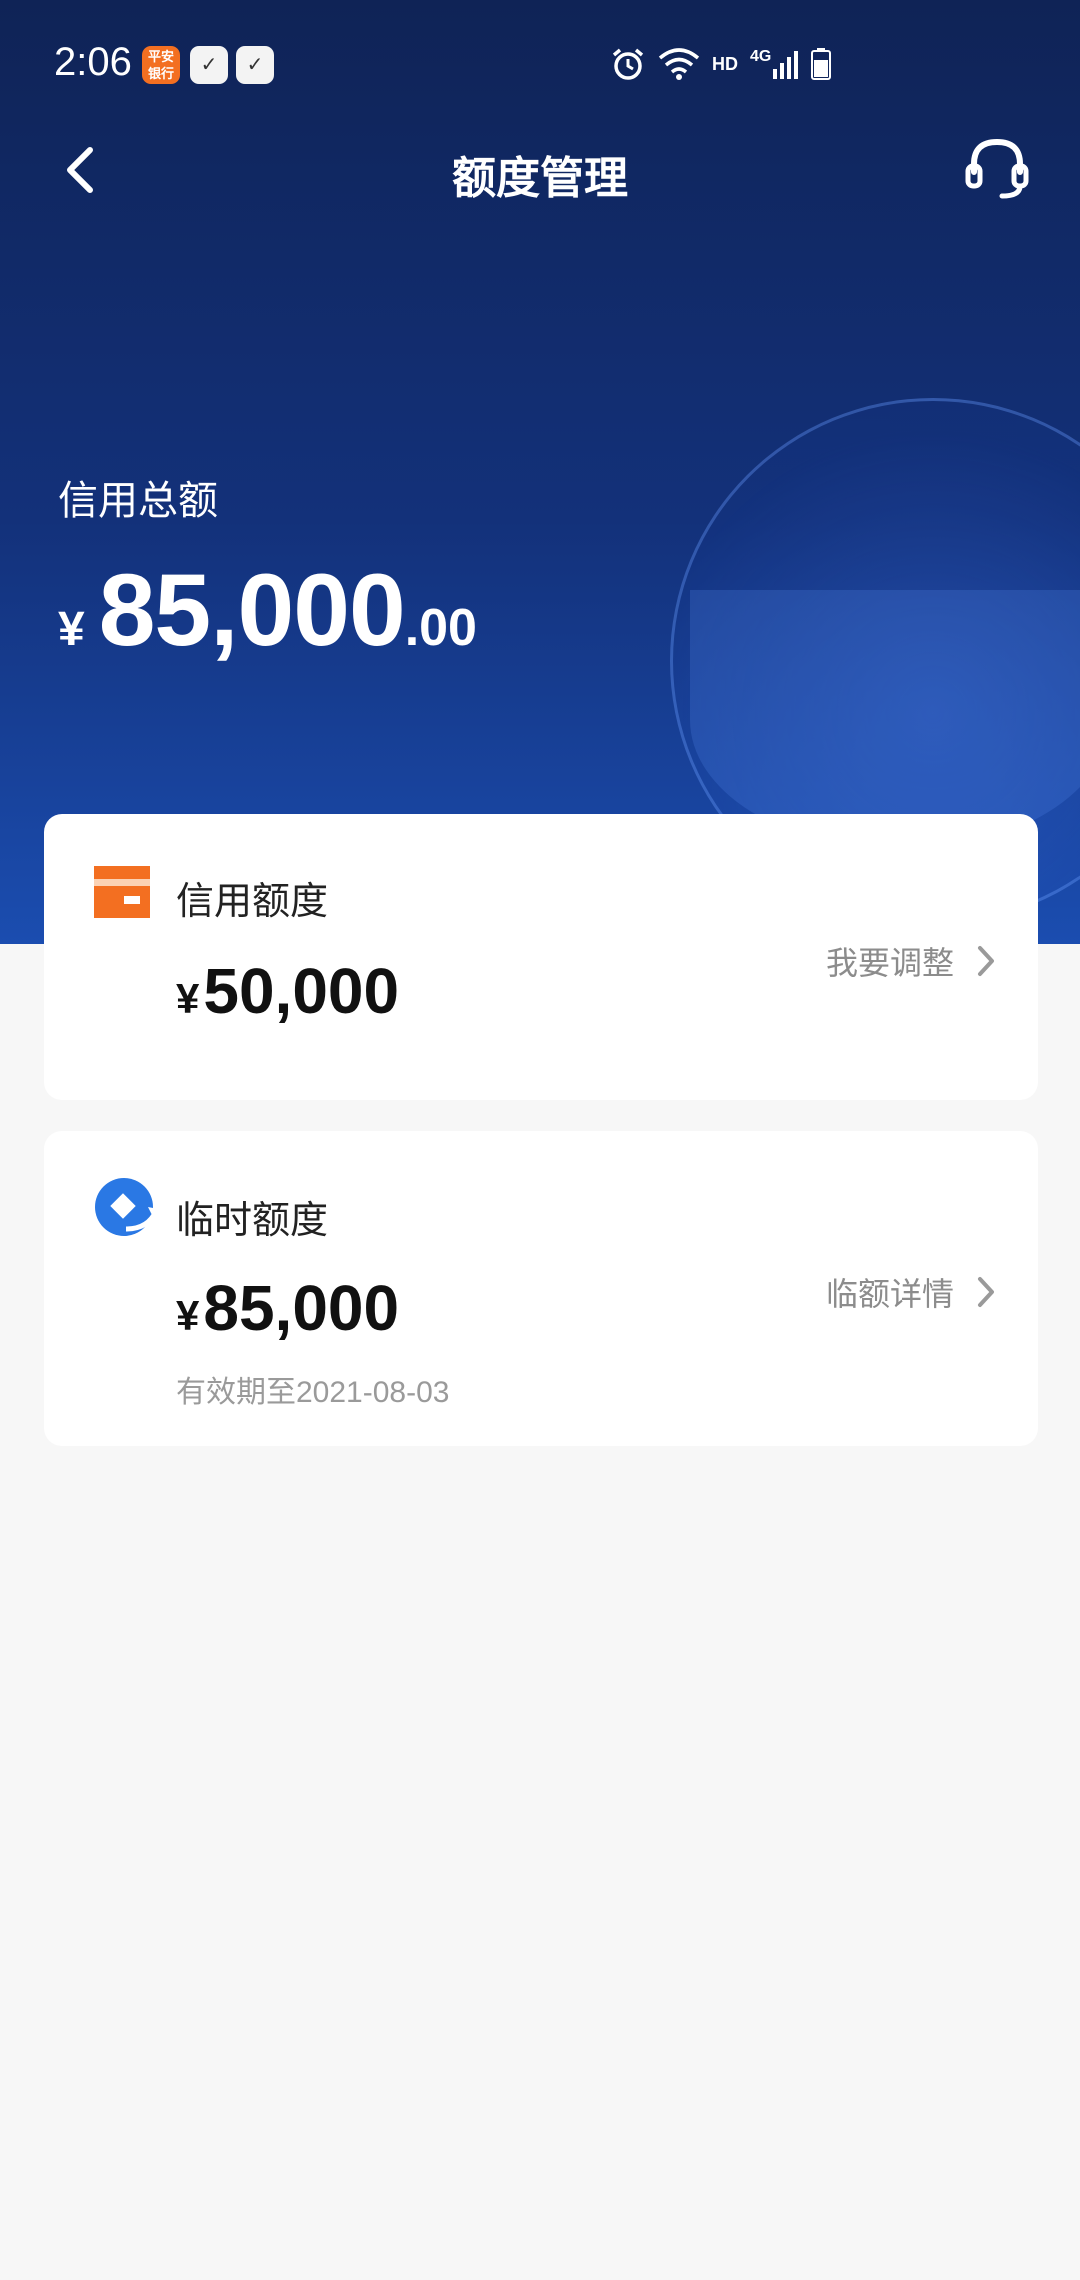 The image size is (1080, 2280). I want to click on temporary-limit-icon, so click(127, 1207).